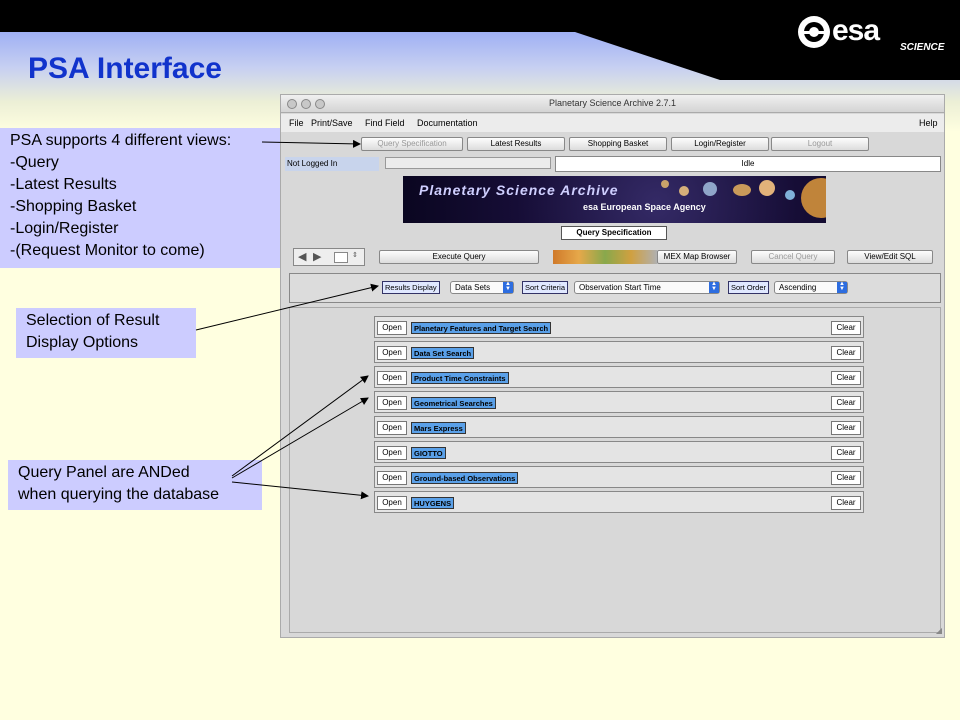  Describe the element at coordinates (619, 427) in the screenshot. I see `query-panel: Open Mars Express Clear` at that location.